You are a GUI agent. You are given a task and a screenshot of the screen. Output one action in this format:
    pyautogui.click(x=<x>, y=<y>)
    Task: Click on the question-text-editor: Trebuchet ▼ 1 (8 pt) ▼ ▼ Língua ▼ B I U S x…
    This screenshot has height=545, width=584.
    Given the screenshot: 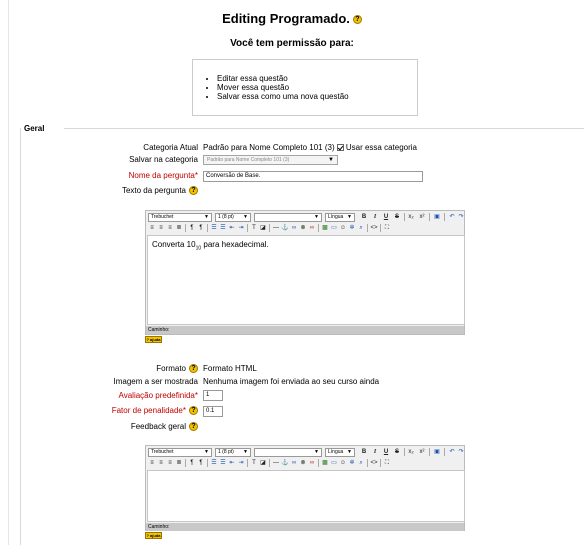 What is the action you would take?
    pyautogui.click(x=305, y=272)
    